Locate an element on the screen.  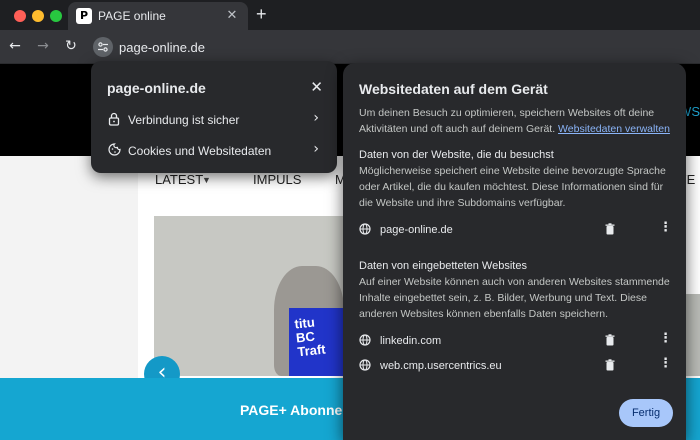
close-icon: ✕ is located at coordinates (316, 87).